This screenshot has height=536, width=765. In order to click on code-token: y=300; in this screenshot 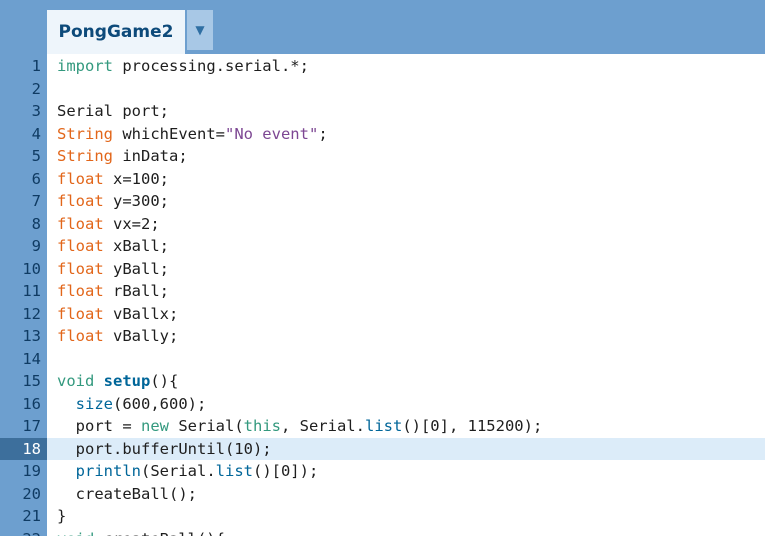, I will do `click(136, 201)`.